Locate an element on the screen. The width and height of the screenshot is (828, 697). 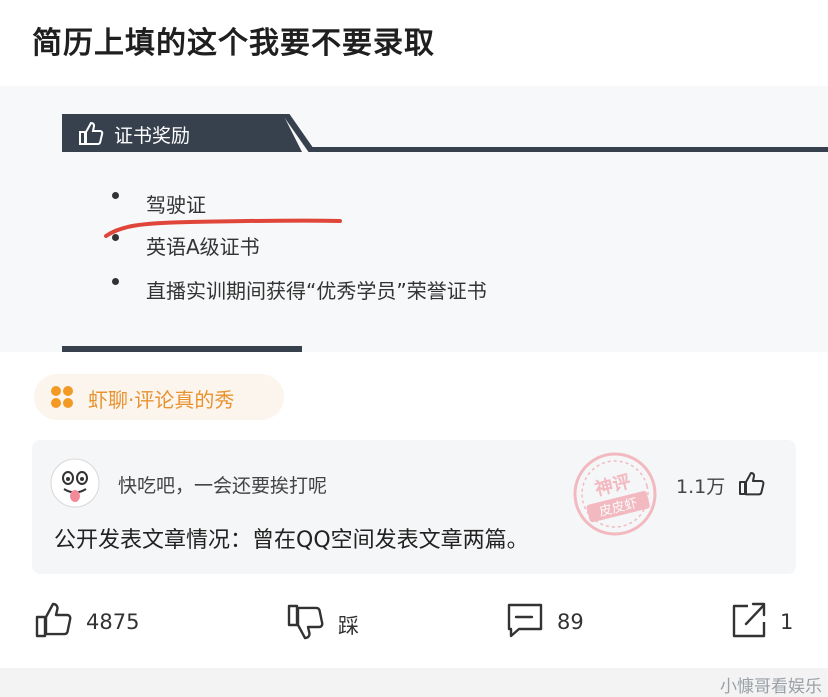
post-title: 简历上填的这个我要不要录取 is located at coordinates (233, 43).